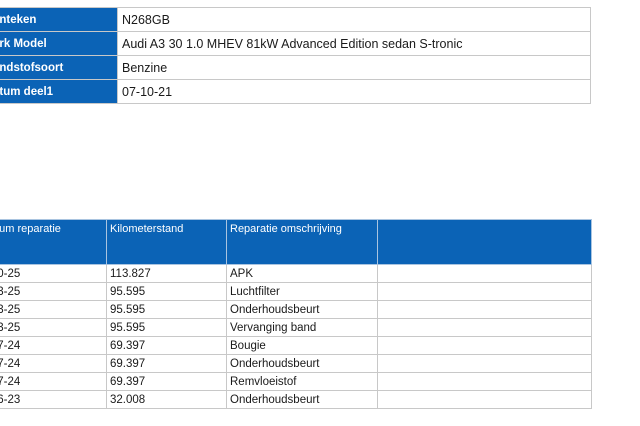  I want to click on table-row: -06-2332.008Onderhoudsbeurt, so click(296, 399).